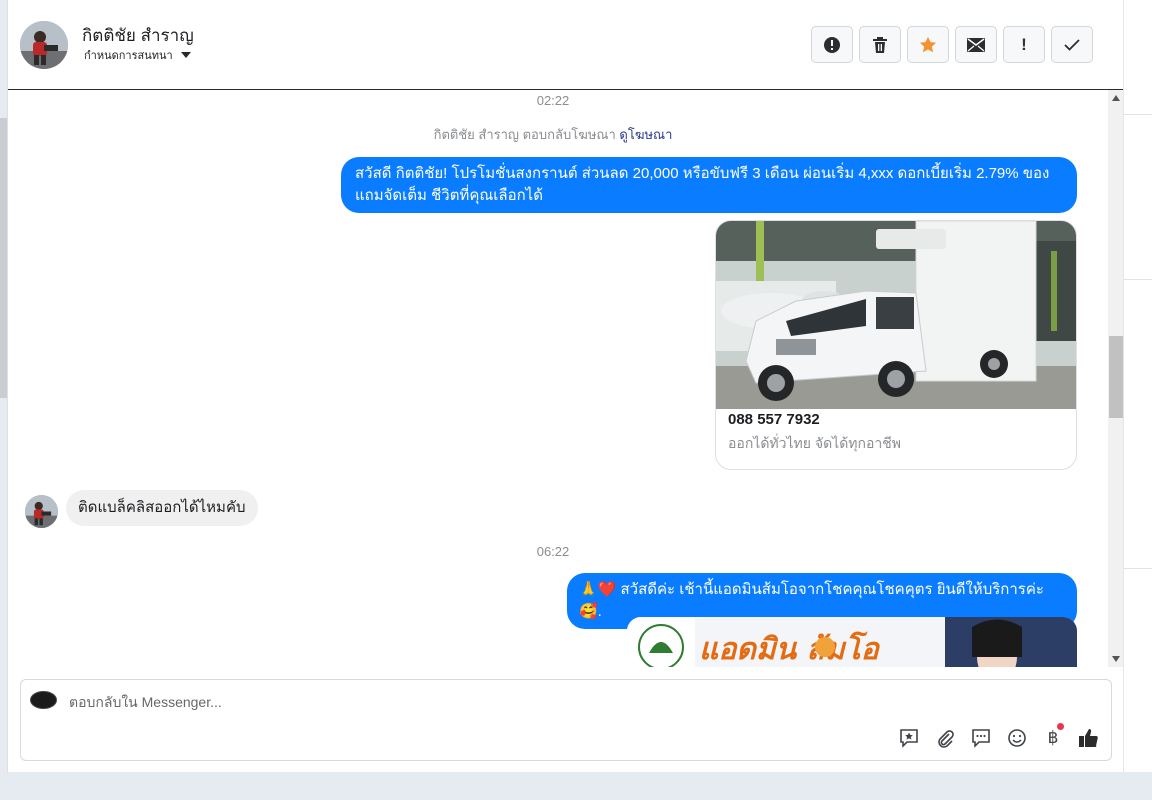 The width and height of the screenshot is (1152, 800). What do you see at coordinates (524, 134) in the screenshot?
I see `ad-reply-text: กิตติชัย สำราญ ตอบกลับโฆษณา` at bounding box center [524, 134].